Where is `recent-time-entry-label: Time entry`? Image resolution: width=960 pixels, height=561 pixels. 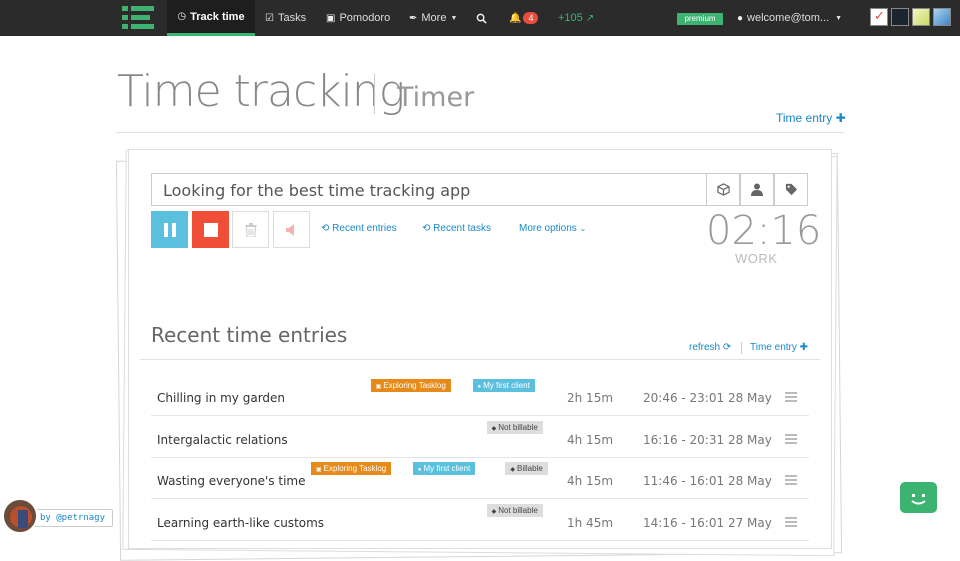
recent-time-entry-label: Time entry is located at coordinates (773, 347).